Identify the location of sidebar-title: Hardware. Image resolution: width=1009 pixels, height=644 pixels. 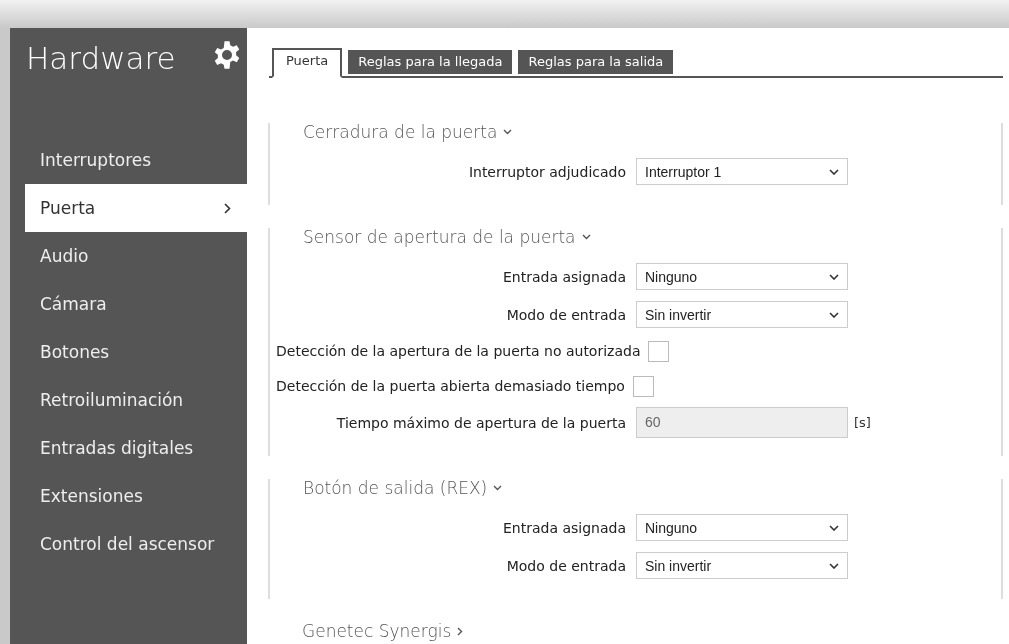
(101, 58).